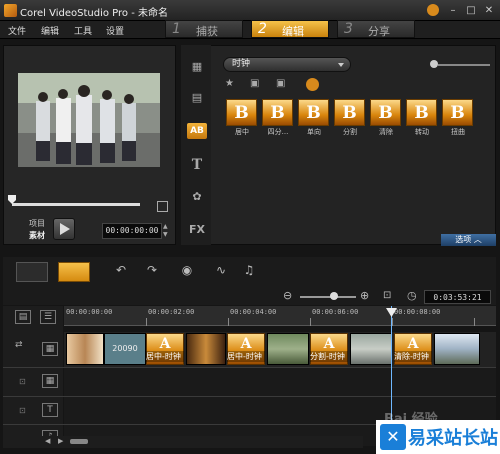 The width and height of the screenshot is (500, 454). What do you see at coordinates (393, 437) in the screenshot?
I see `site-logo-icon: ✕` at bounding box center [393, 437].